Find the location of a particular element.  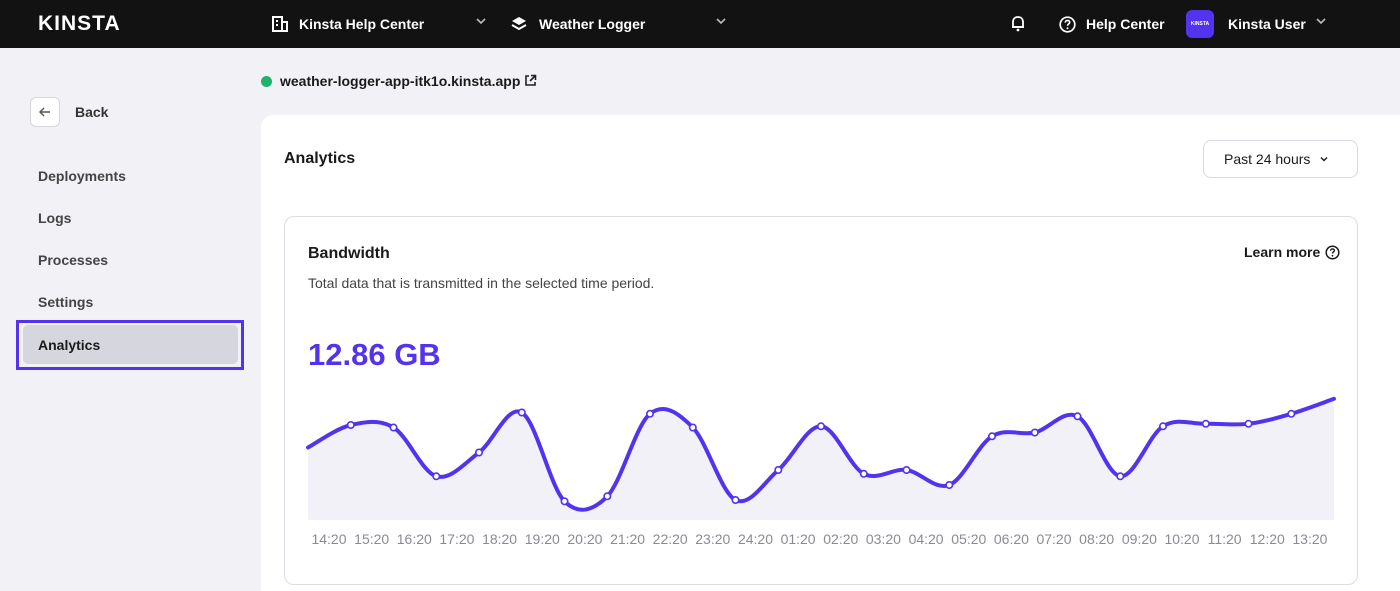

x-tick-label: 17:20 is located at coordinates (456, 539).